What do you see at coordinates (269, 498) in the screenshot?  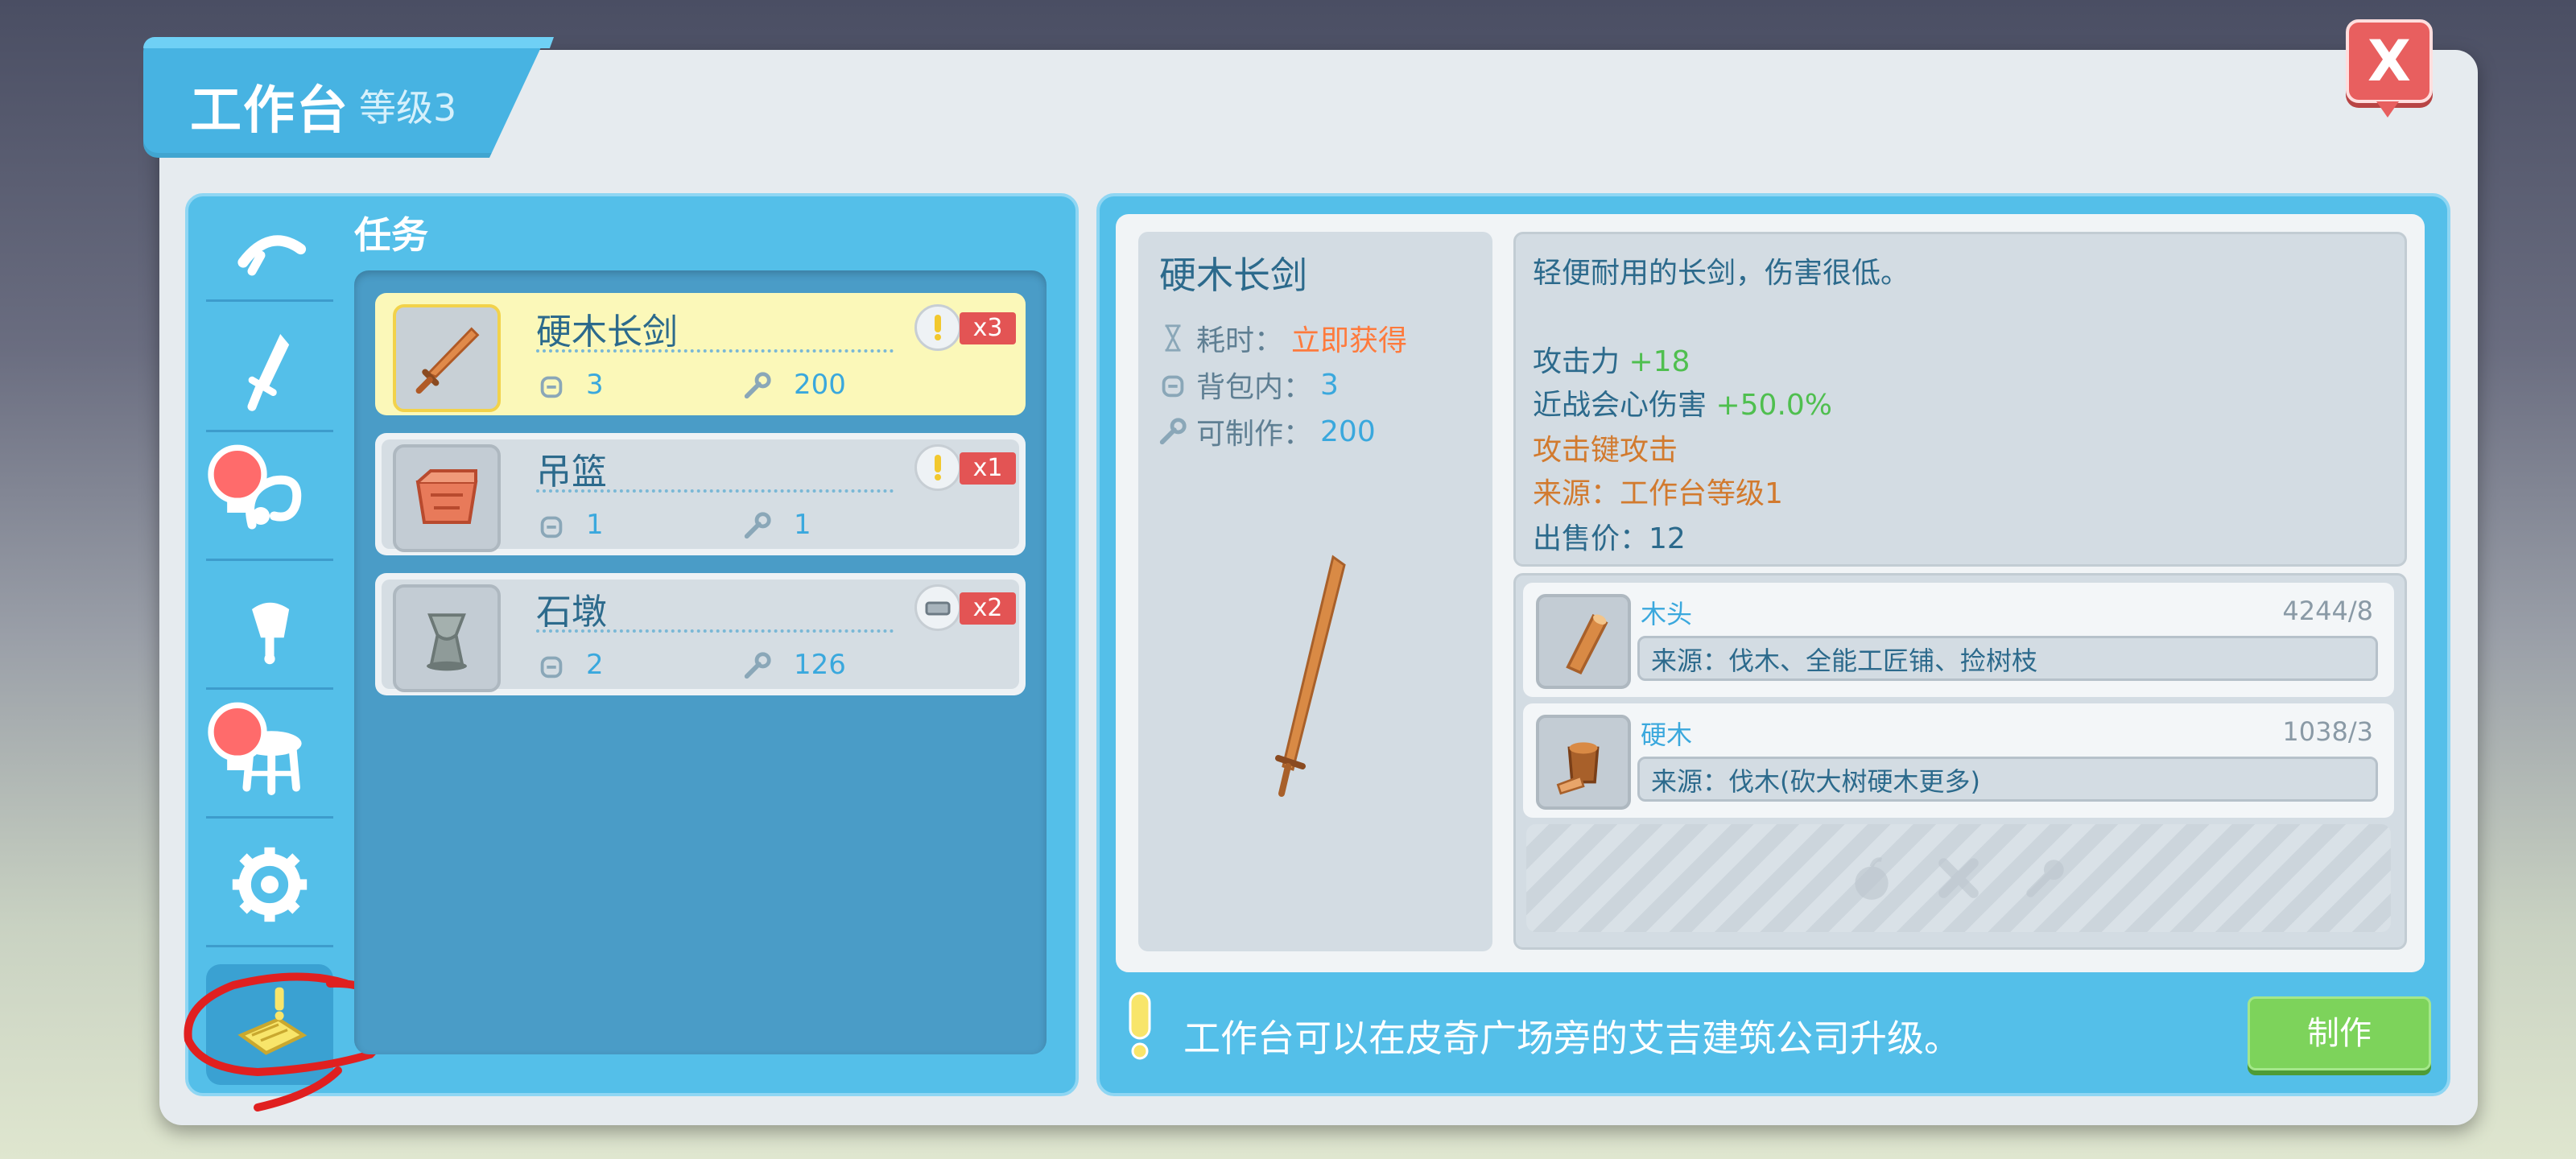 I see `sidebar-item-hook` at bounding box center [269, 498].